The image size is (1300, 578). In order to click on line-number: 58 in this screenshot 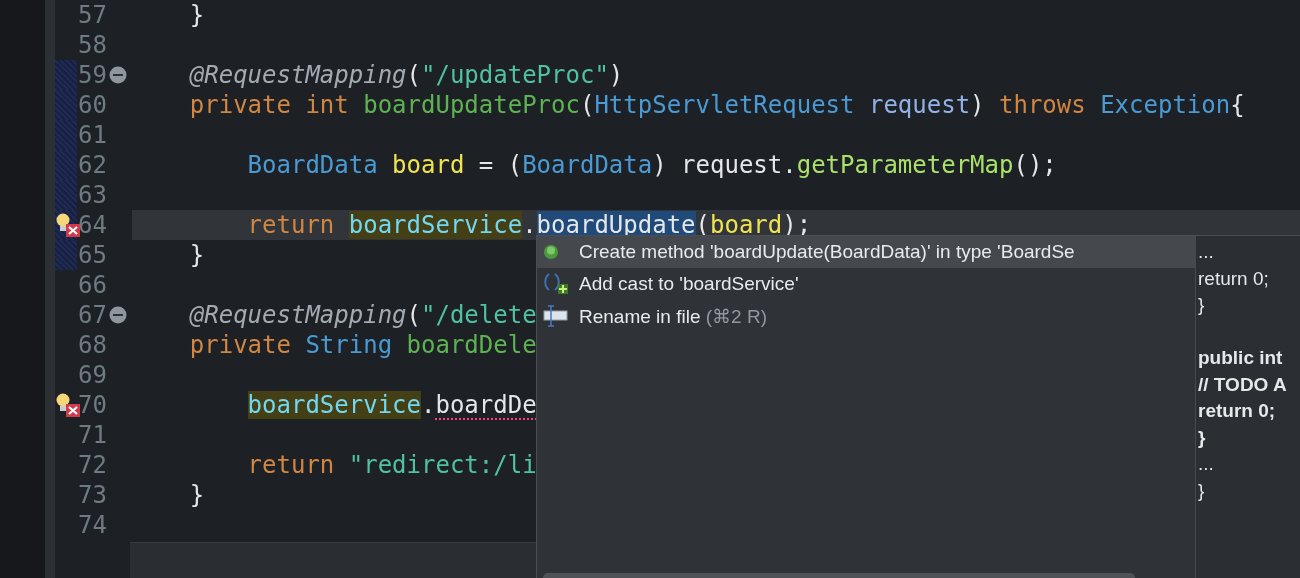, I will do `click(92, 45)`.